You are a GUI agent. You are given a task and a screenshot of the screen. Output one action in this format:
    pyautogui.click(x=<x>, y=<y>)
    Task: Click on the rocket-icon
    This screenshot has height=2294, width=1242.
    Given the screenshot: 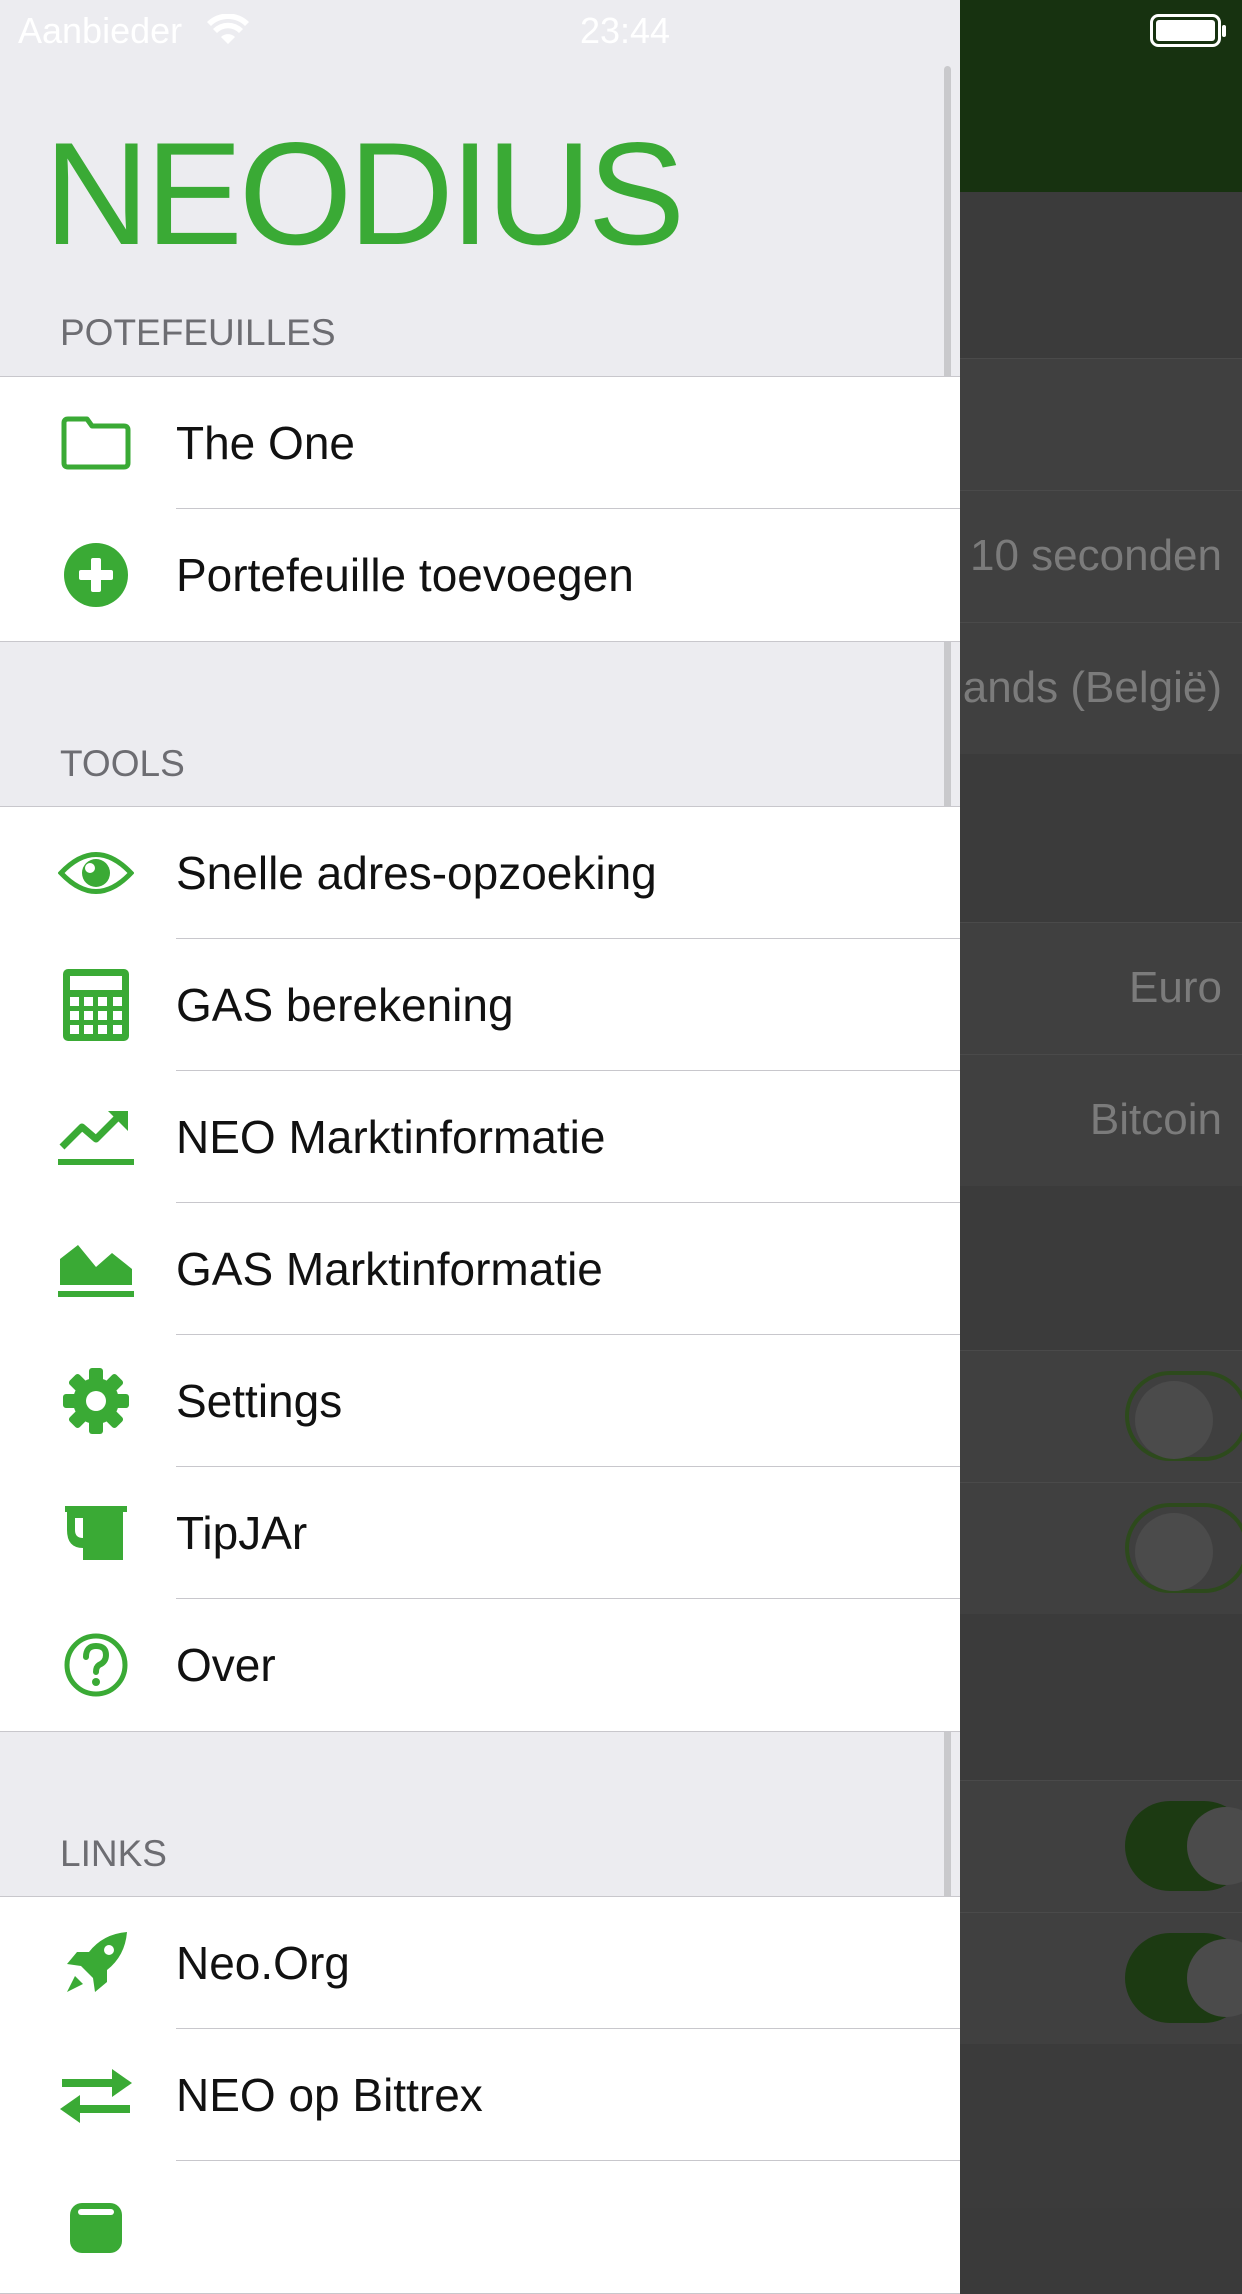 What is the action you would take?
    pyautogui.click(x=96, y=1962)
    